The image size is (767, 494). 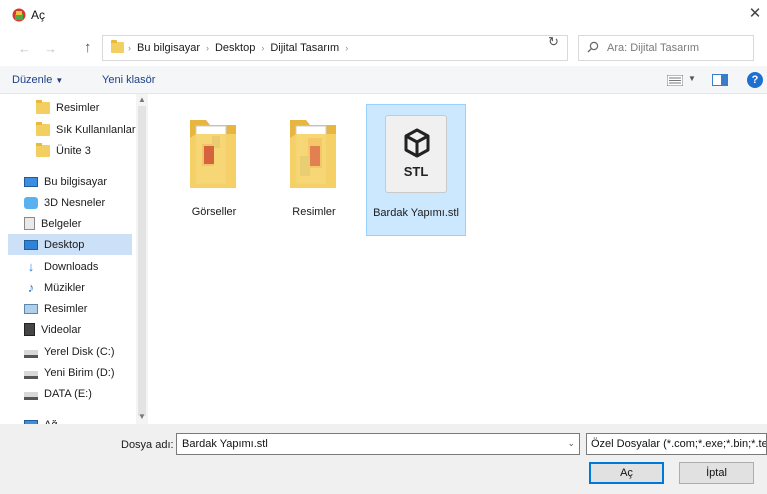 I want to click on sidebar-item-yerel-disk-c-: Yerel Disk (C:), so click(x=80, y=351).